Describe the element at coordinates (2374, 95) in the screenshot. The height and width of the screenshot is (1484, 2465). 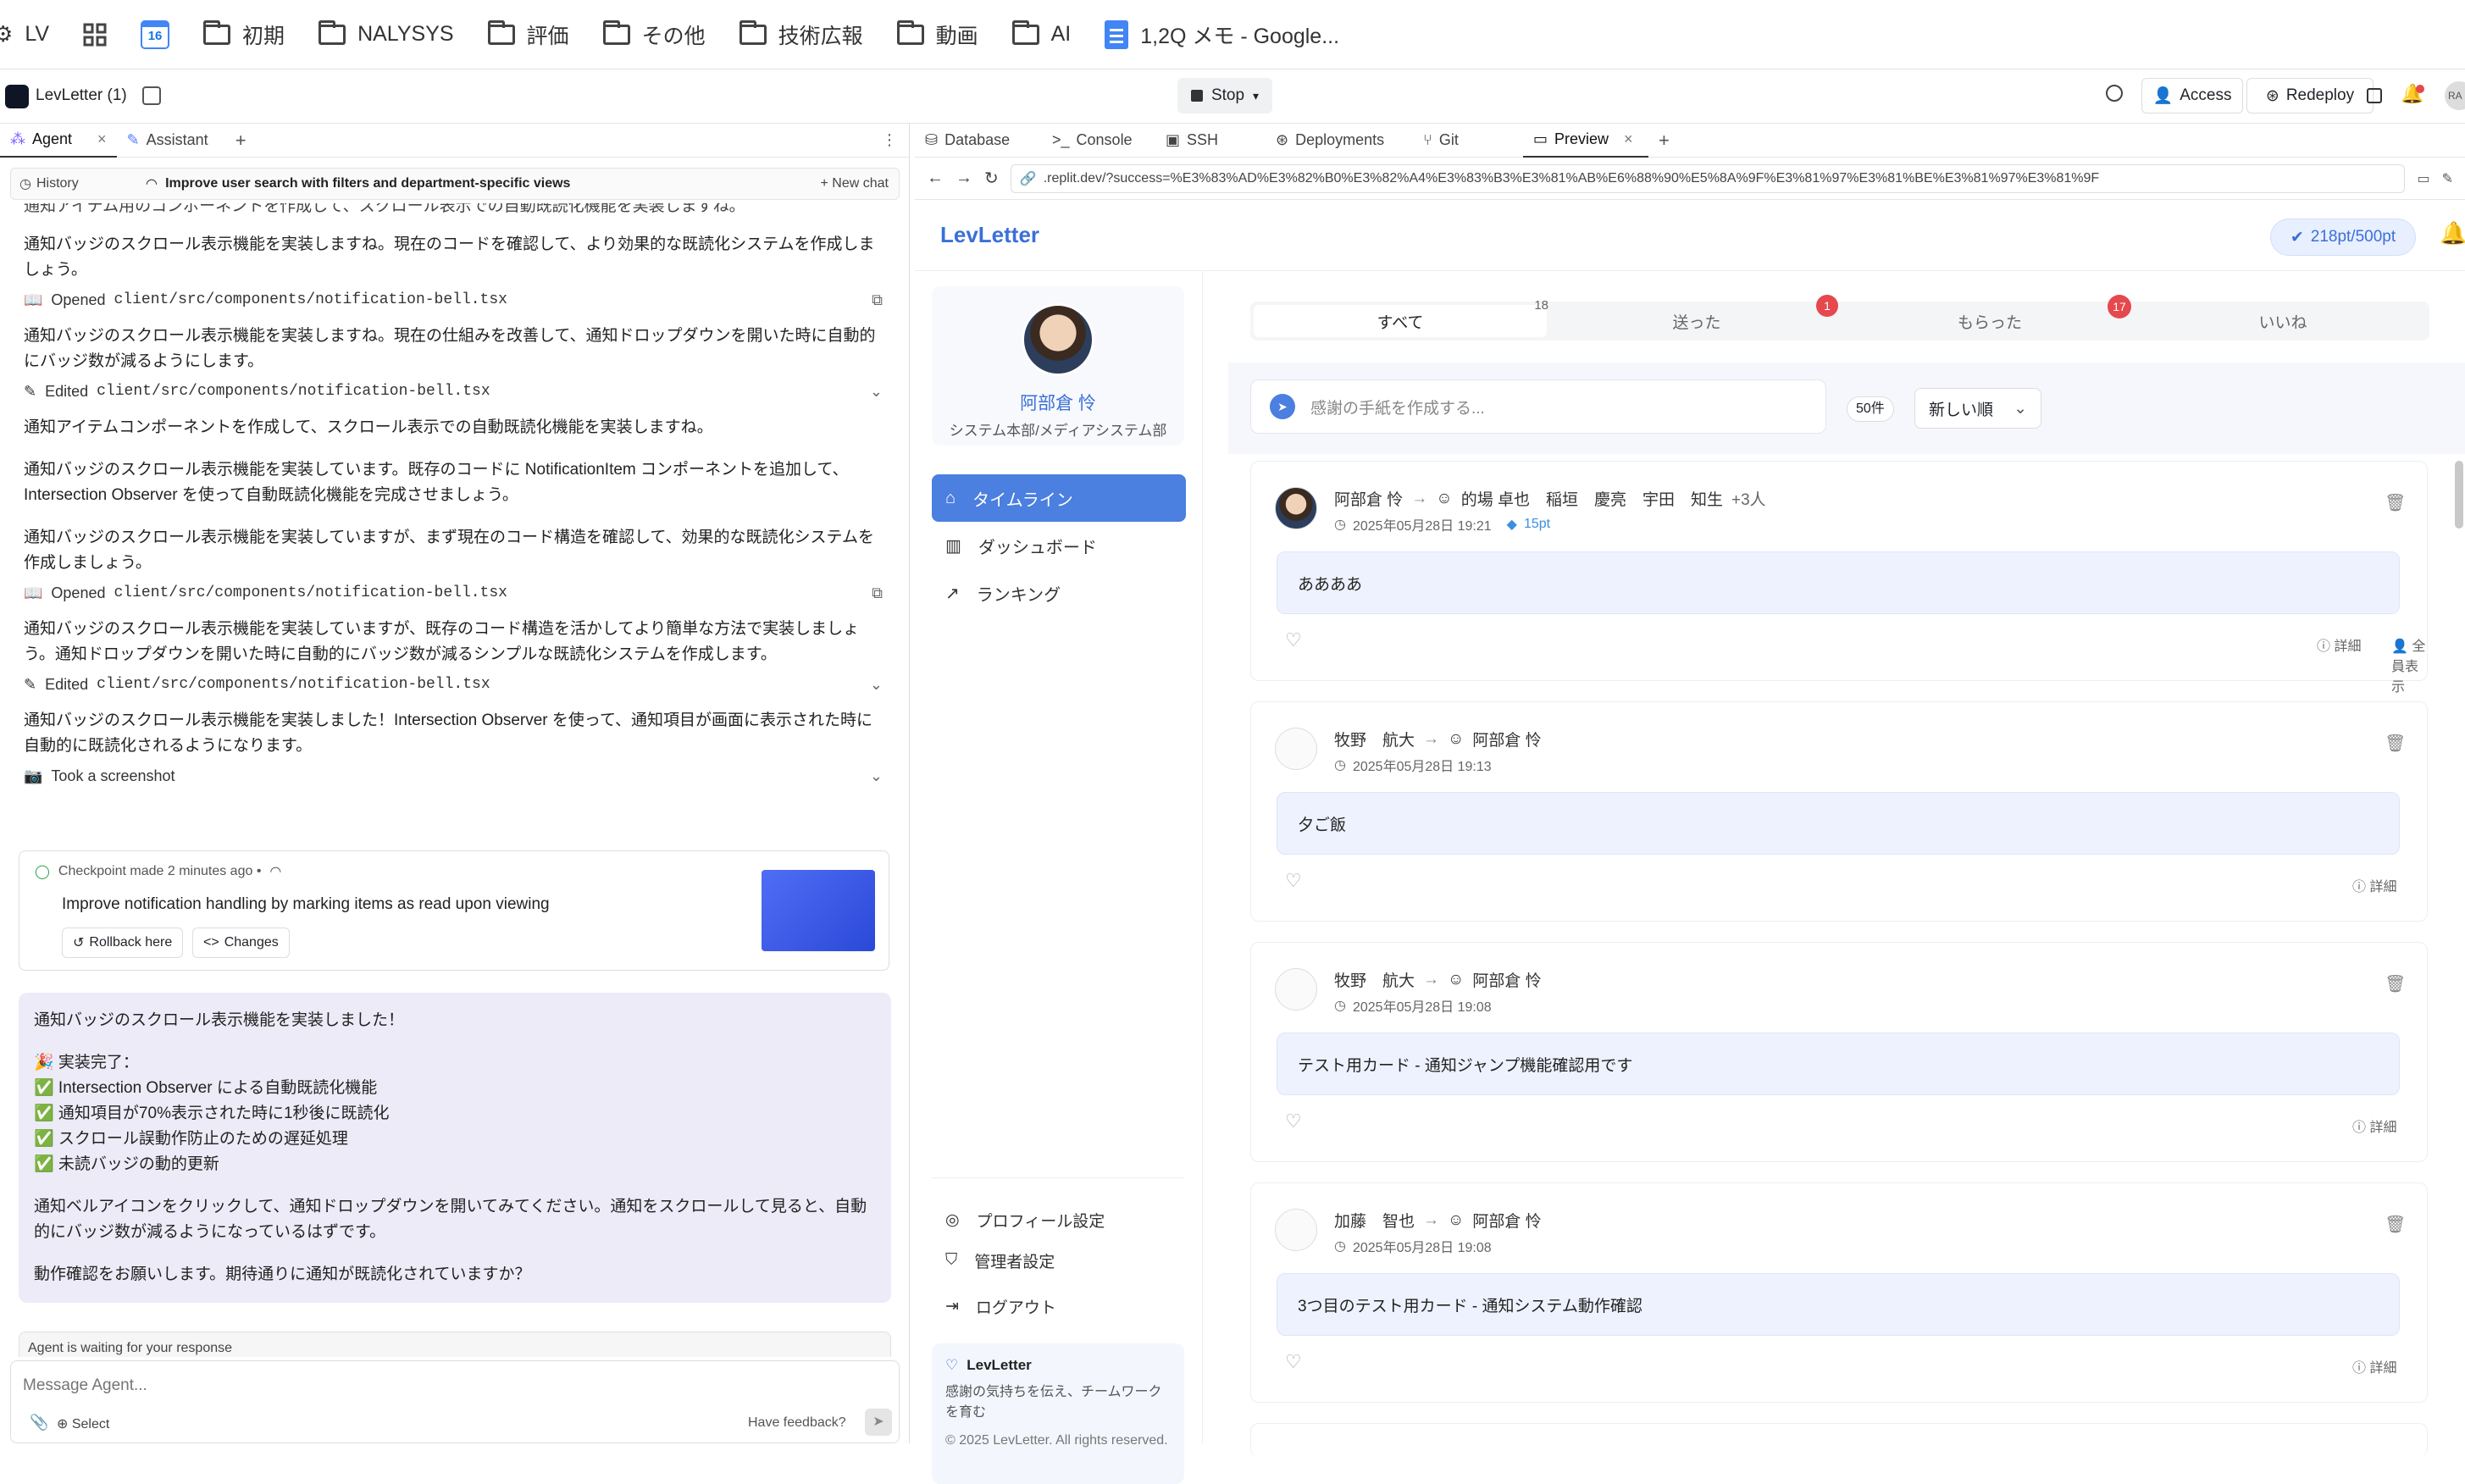
I see `pages-icon` at that location.